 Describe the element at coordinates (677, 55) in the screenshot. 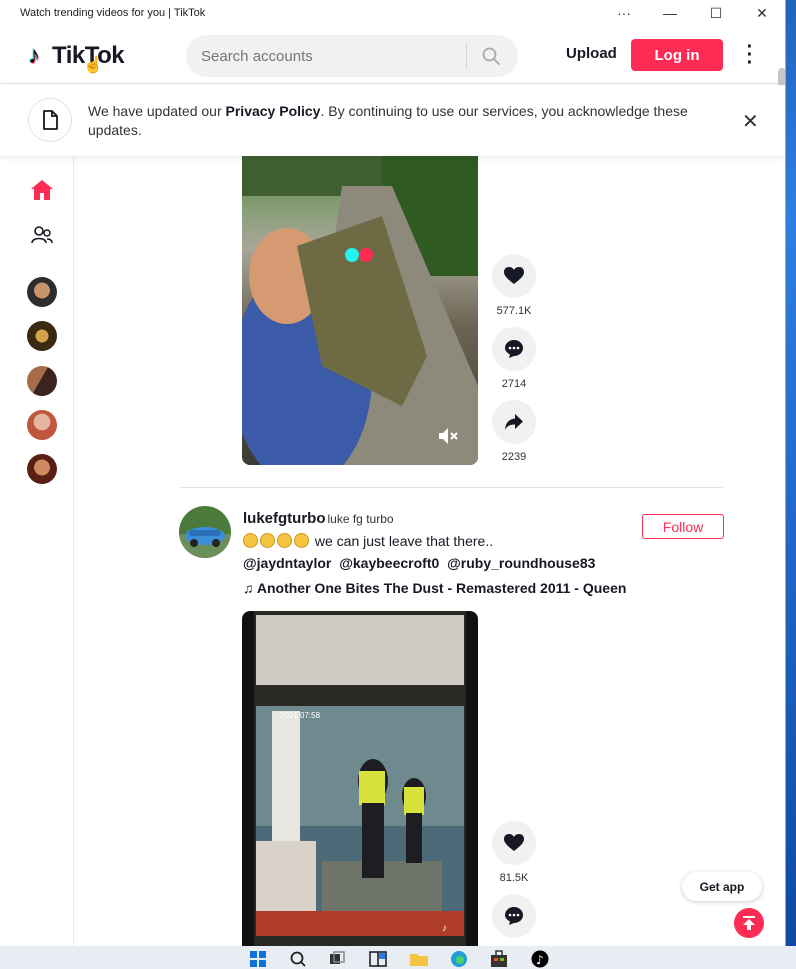

I see `login-button: Log in` at that location.